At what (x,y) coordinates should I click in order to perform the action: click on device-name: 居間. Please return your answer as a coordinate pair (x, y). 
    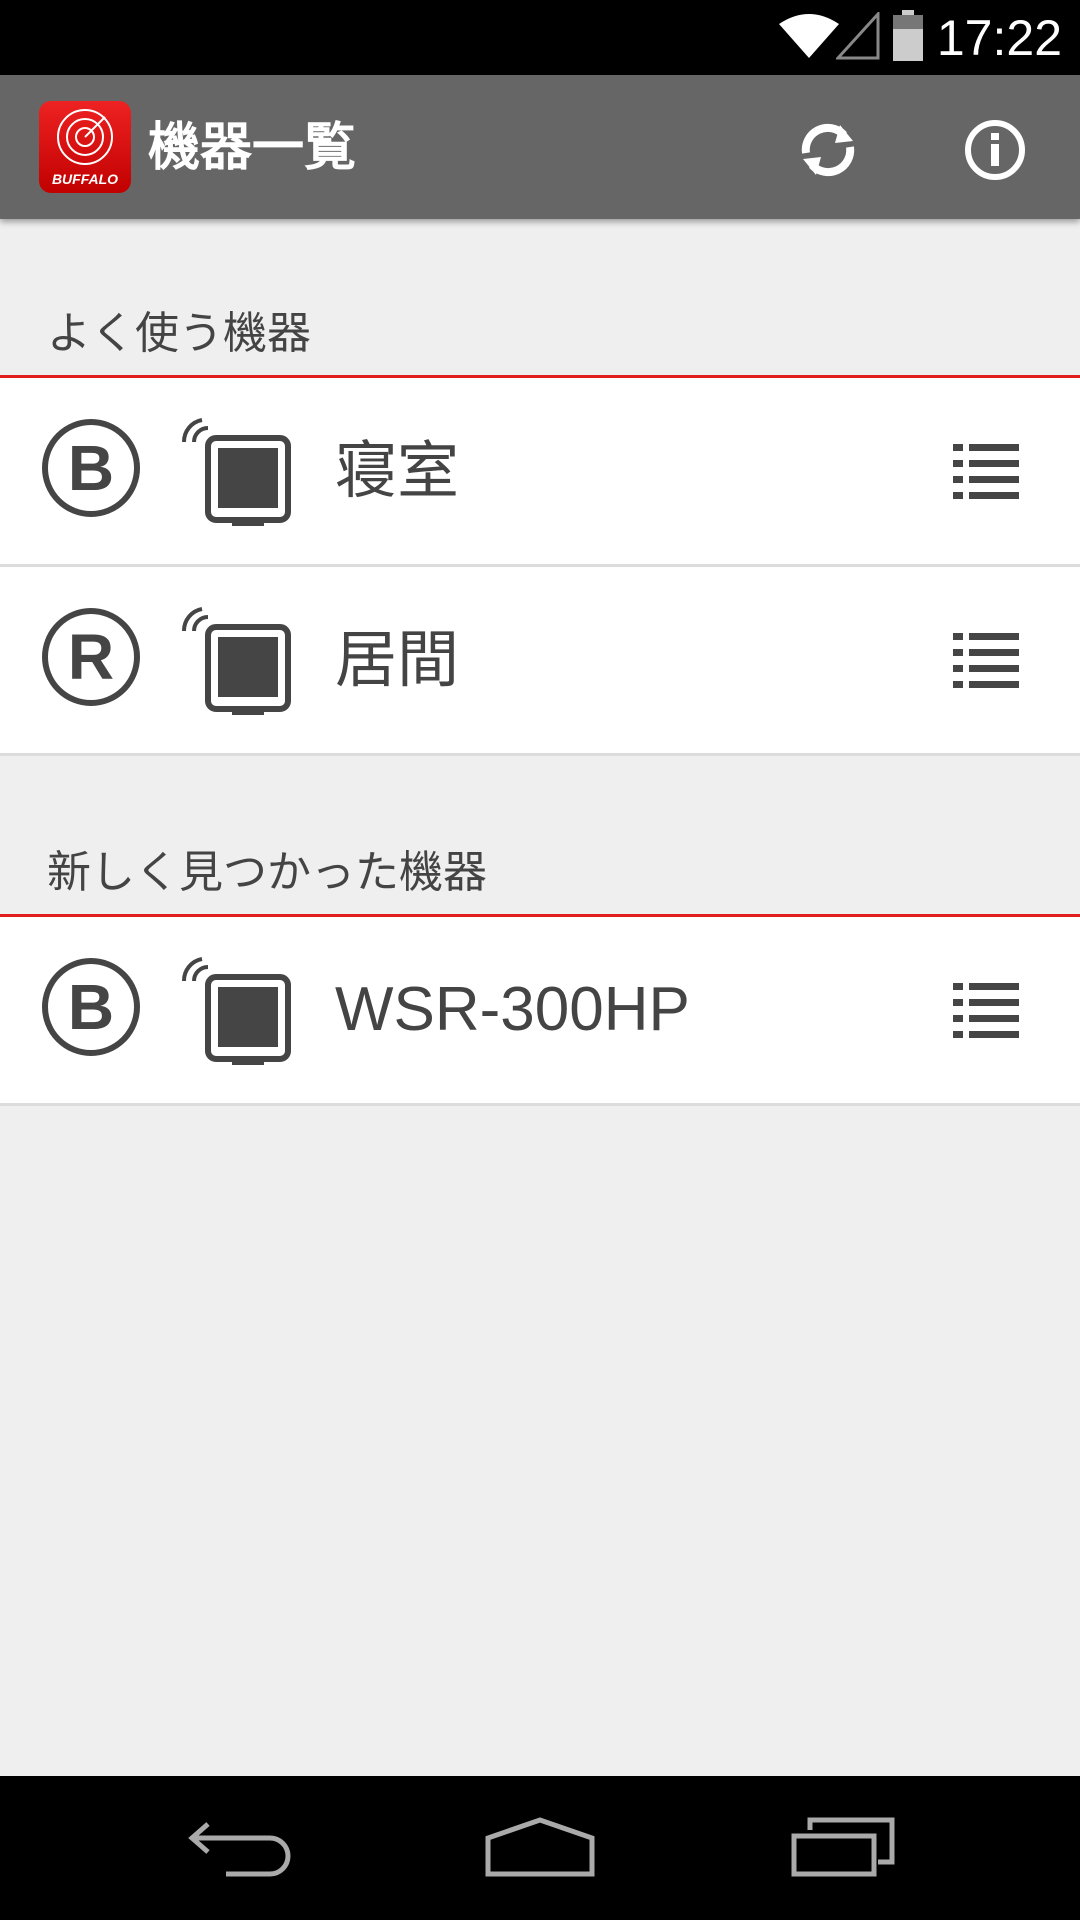
    Looking at the image, I should click on (397, 659).